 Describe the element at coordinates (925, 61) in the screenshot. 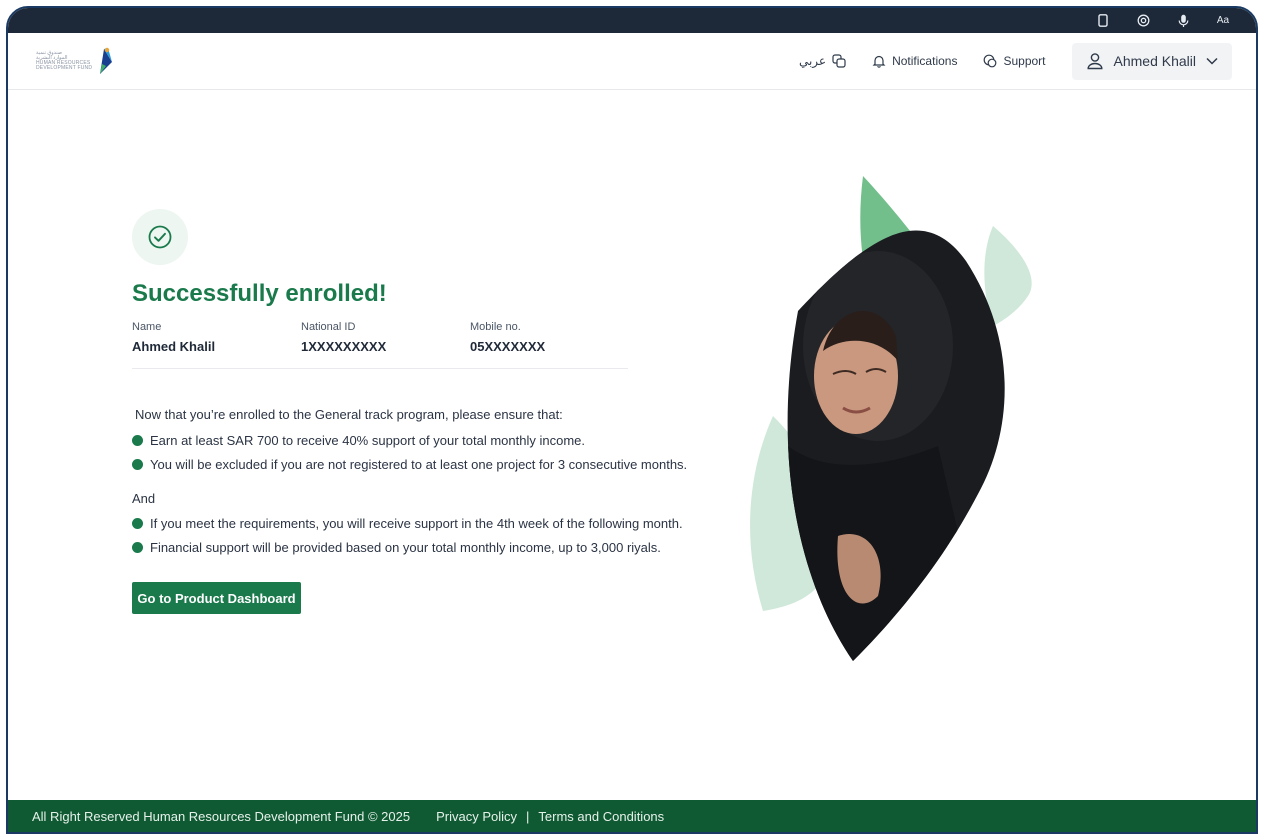

I see `notifications-label: Notifications` at that location.